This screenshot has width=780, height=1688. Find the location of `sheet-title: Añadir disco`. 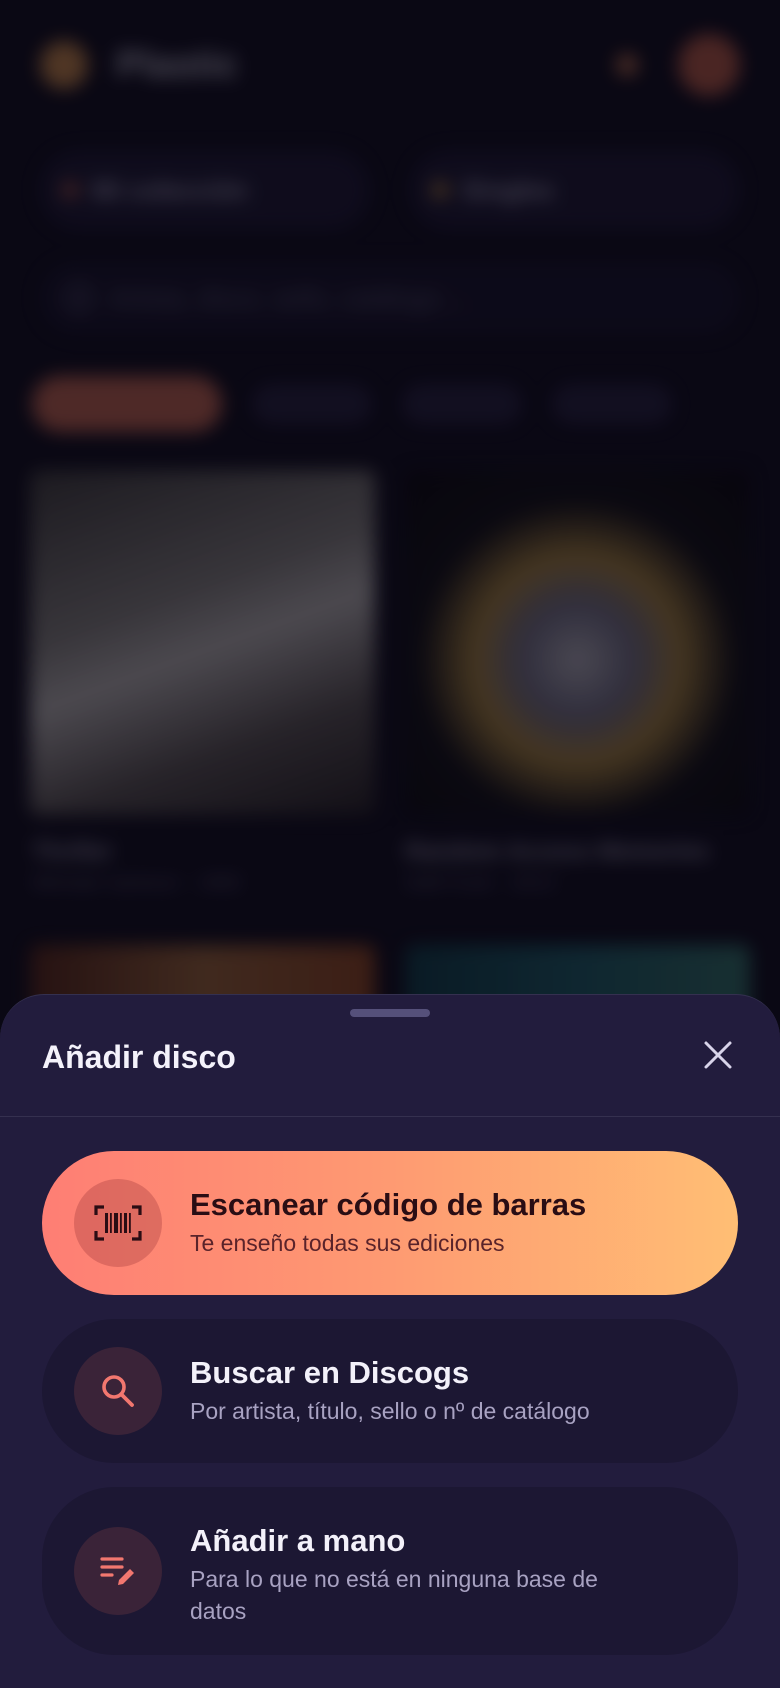

sheet-title: Añadir disco is located at coordinates (139, 1057).